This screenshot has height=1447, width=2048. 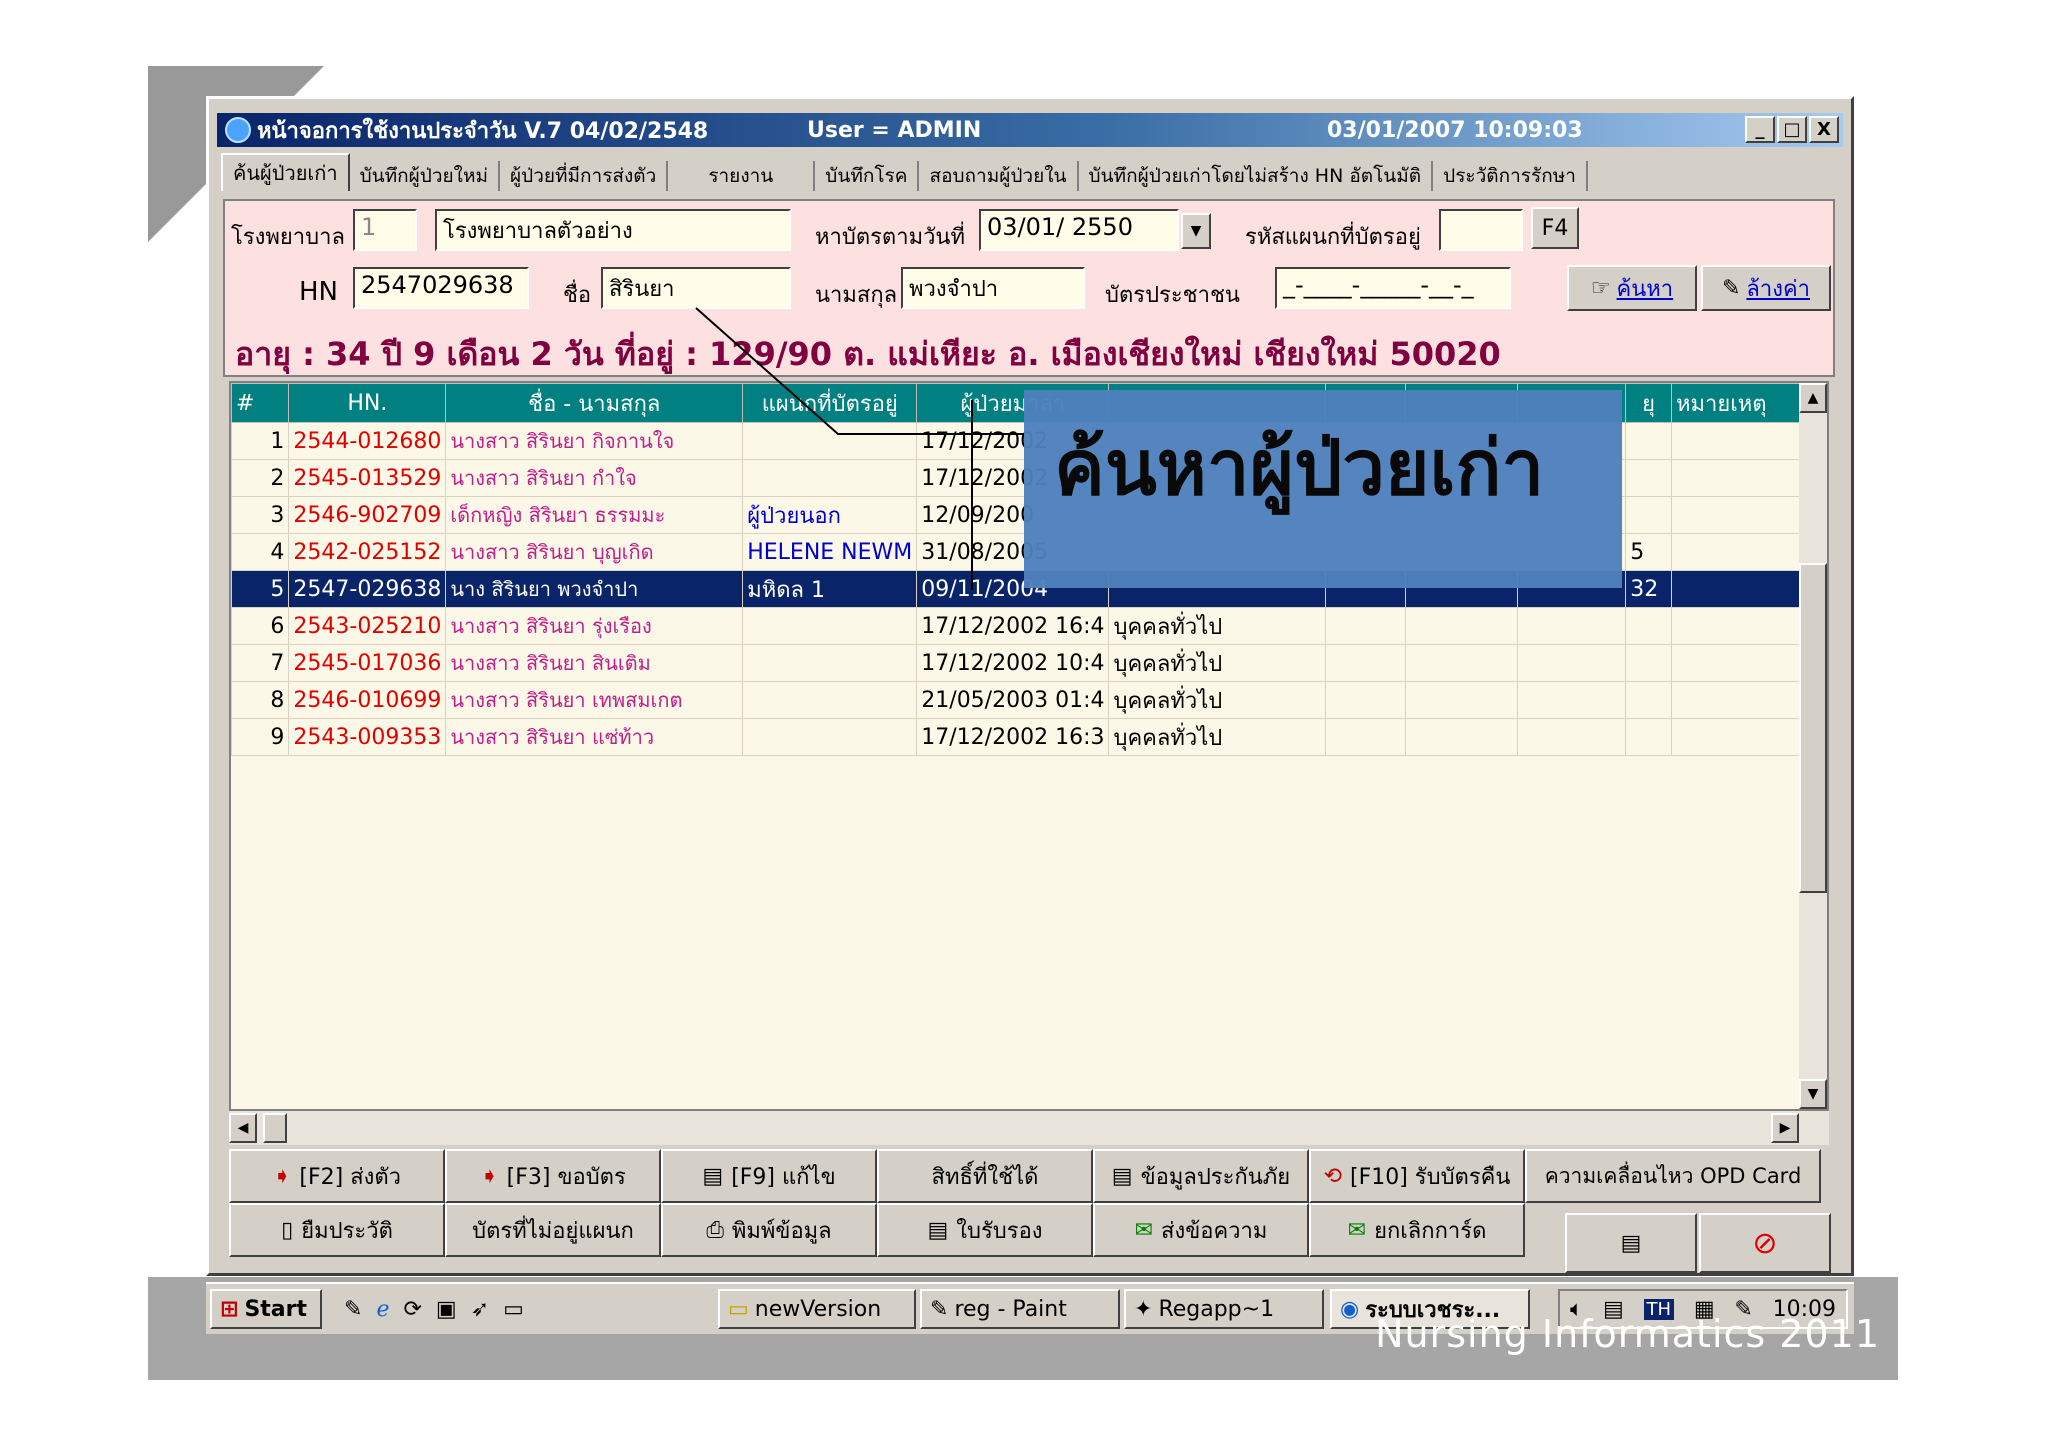 I want to click on sync-icon: ⟳, so click(x=412, y=1309).